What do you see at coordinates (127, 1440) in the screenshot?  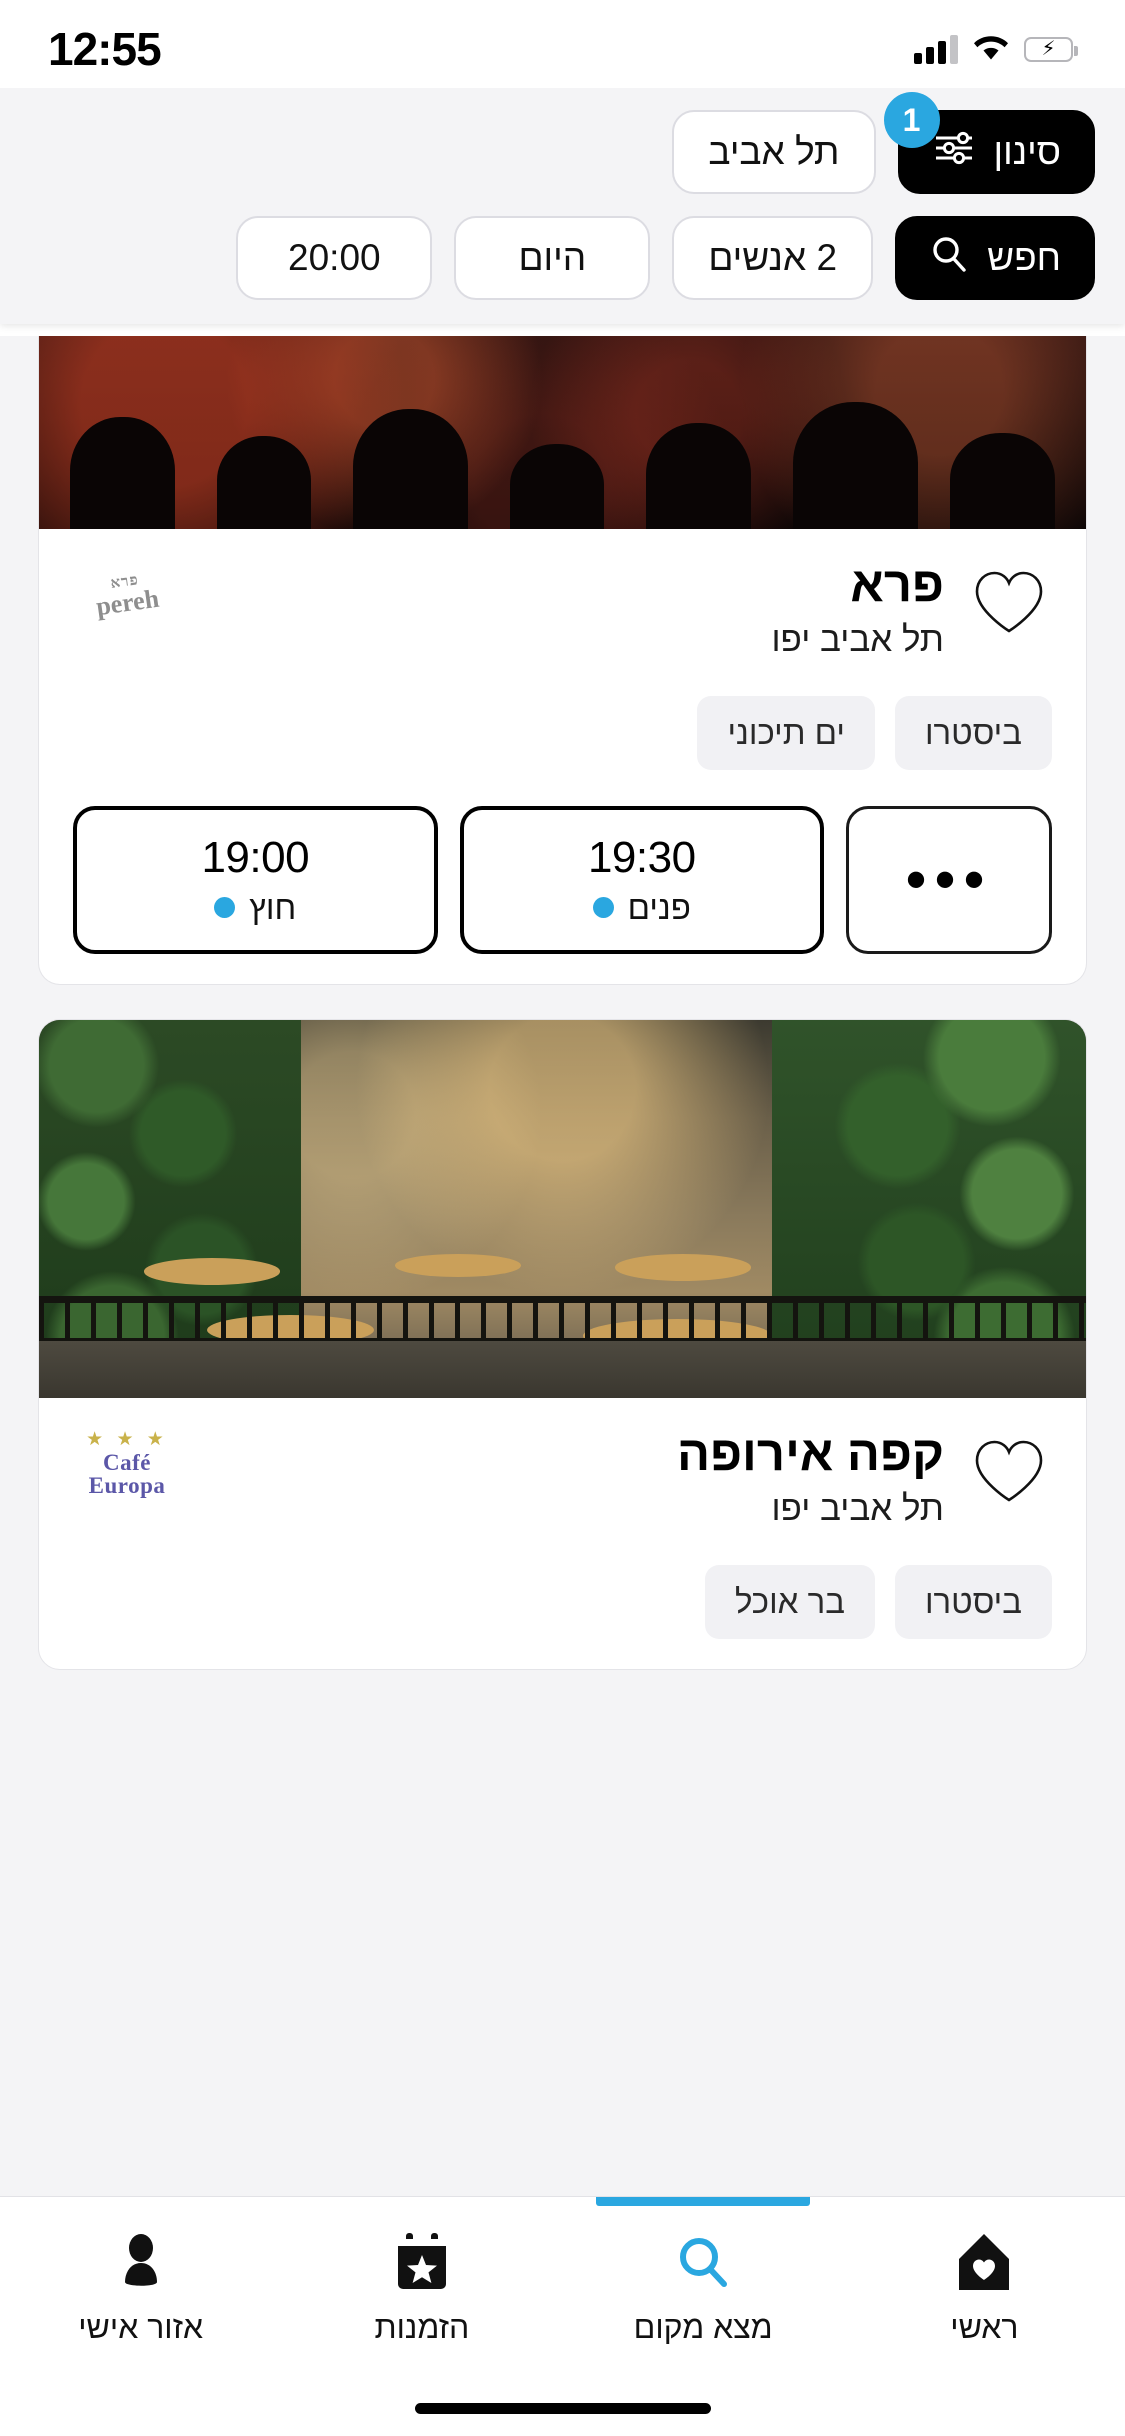 I see `restaurant-logo-stars: ★ ★ ★` at bounding box center [127, 1440].